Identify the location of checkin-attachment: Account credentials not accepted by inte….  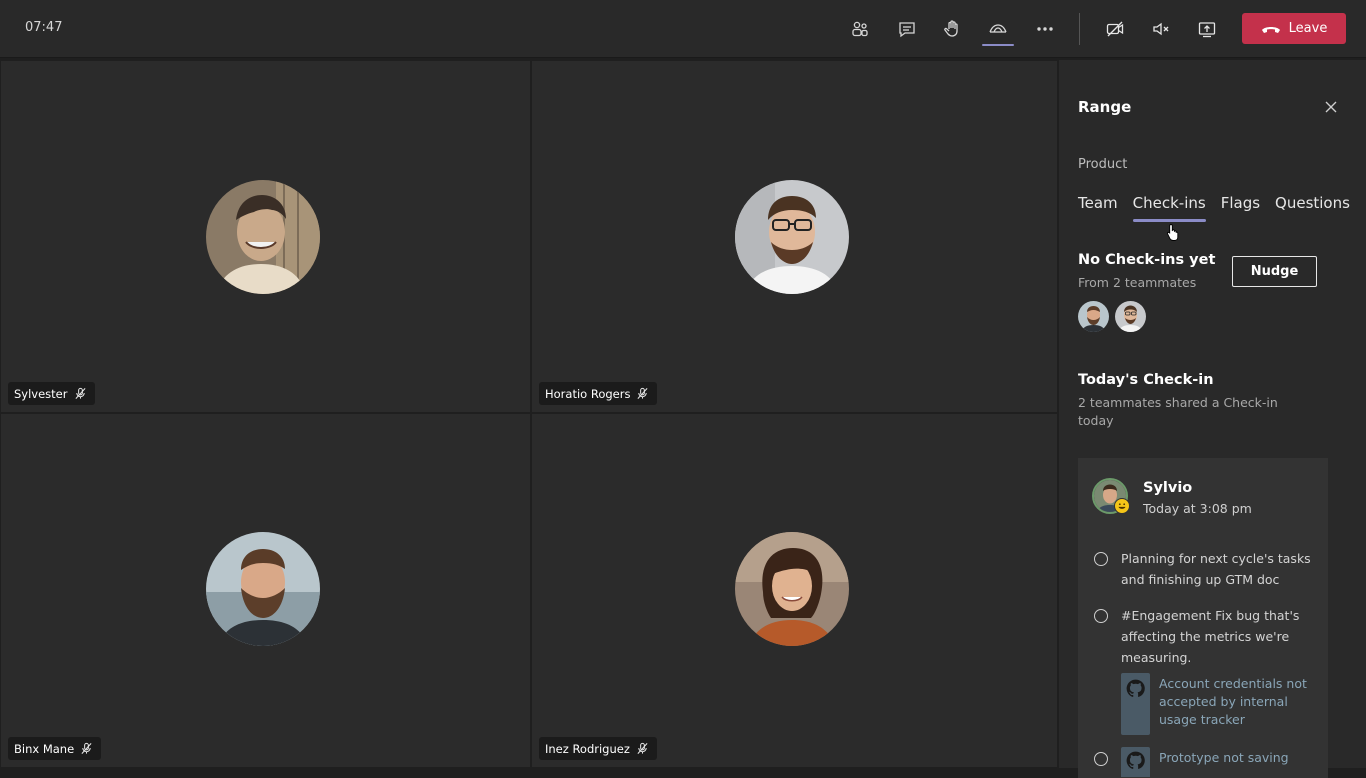
(1221, 705).